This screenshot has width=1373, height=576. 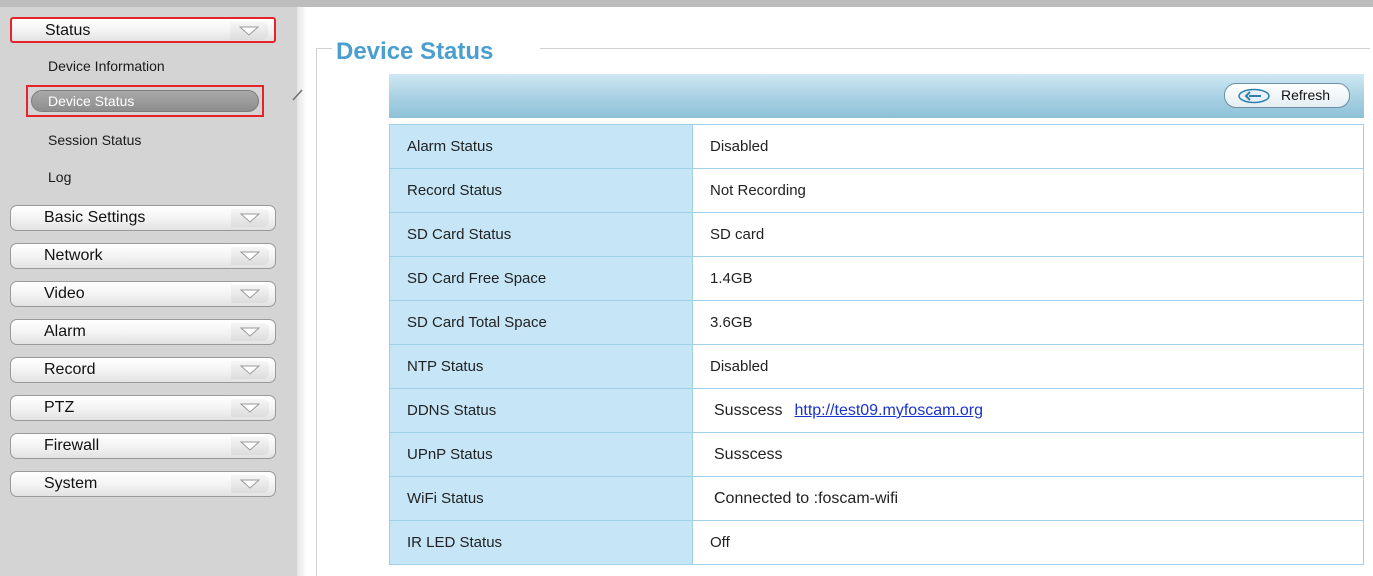 I want to click on table-row: SD Card Free Space 1.4GB, so click(x=876, y=278).